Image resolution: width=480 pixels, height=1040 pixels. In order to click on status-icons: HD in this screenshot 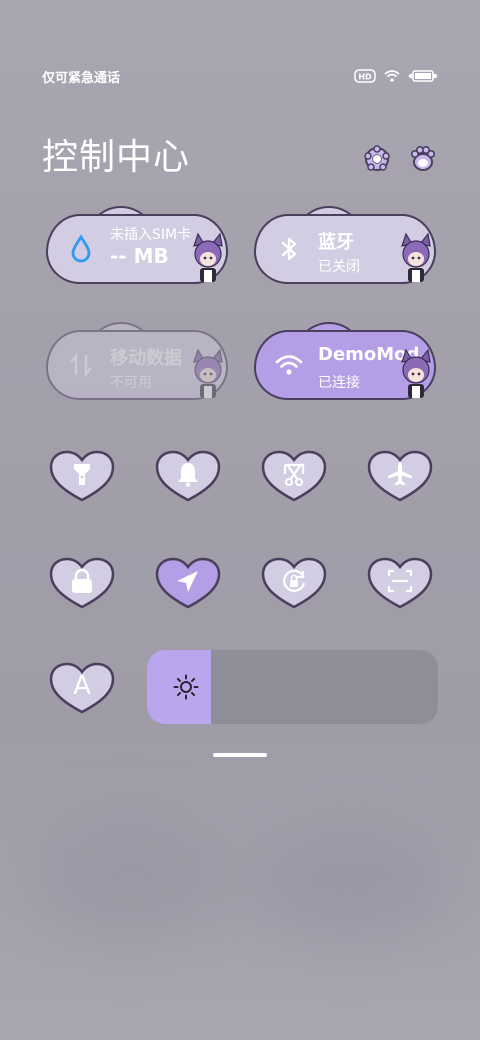, I will do `click(396, 76)`.